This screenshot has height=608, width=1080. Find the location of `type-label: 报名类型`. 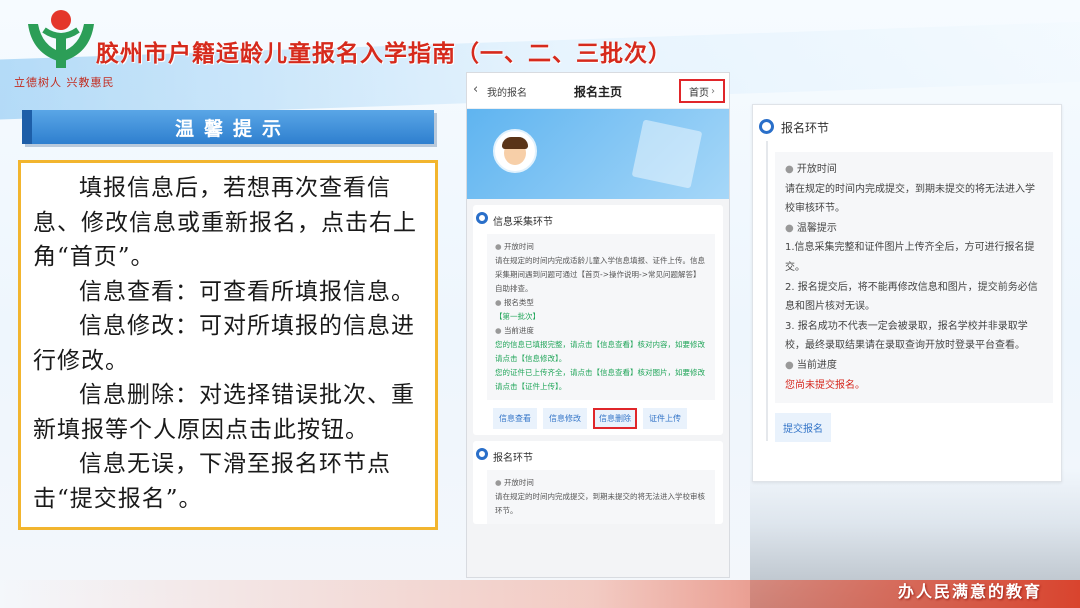

type-label: 报名类型 is located at coordinates (601, 303).